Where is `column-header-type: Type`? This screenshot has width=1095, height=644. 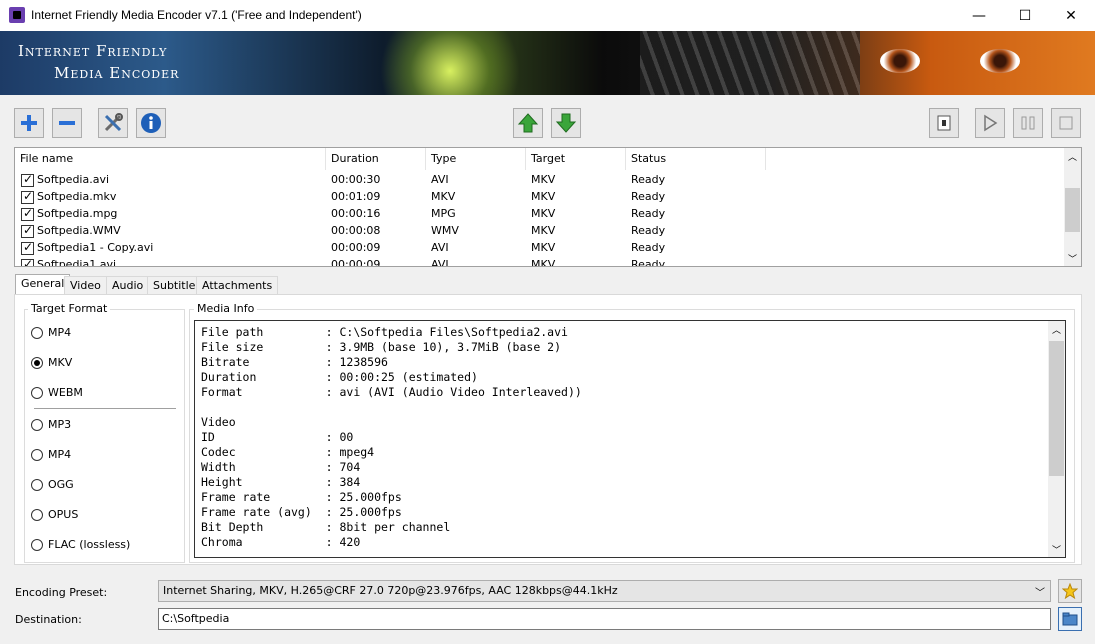 column-header-type: Type is located at coordinates (476, 159).